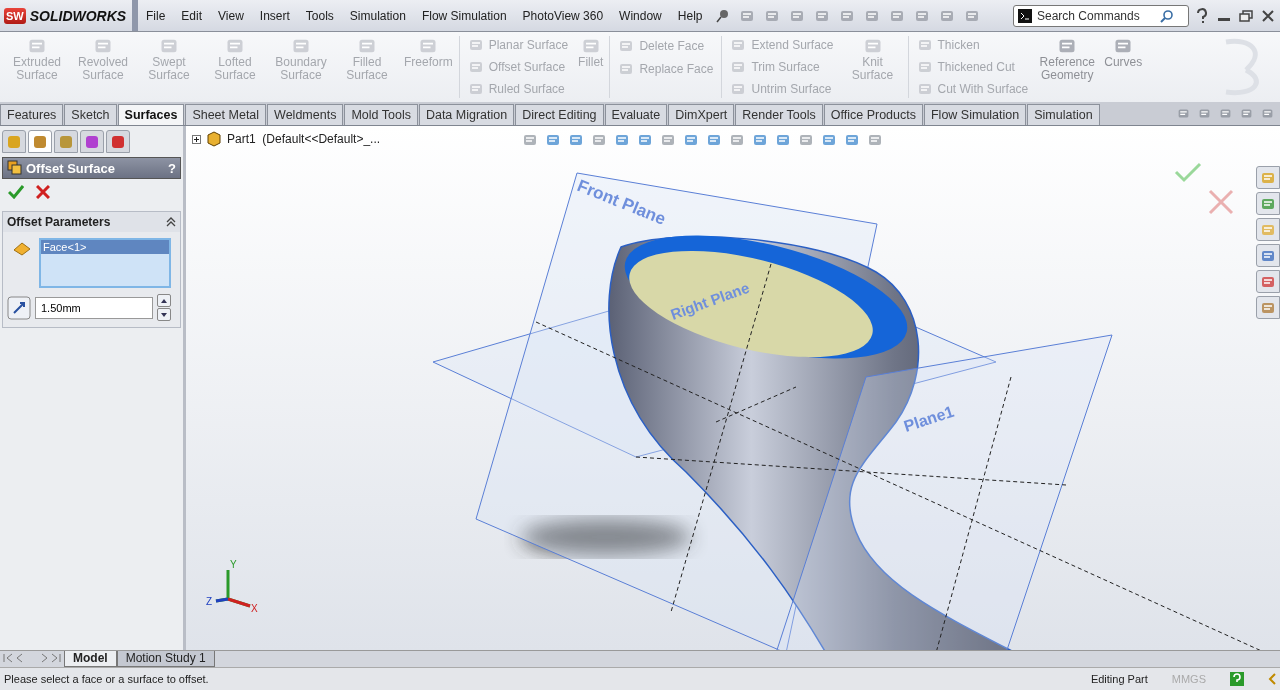  Describe the element at coordinates (1096, 15) in the screenshot. I see `search-input: Search Commands` at that location.